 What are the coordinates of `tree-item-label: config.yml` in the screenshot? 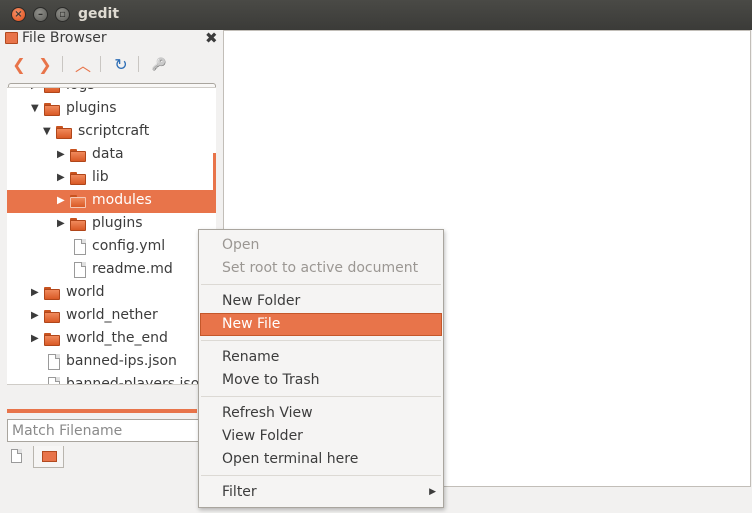 It's located at (129, 246).